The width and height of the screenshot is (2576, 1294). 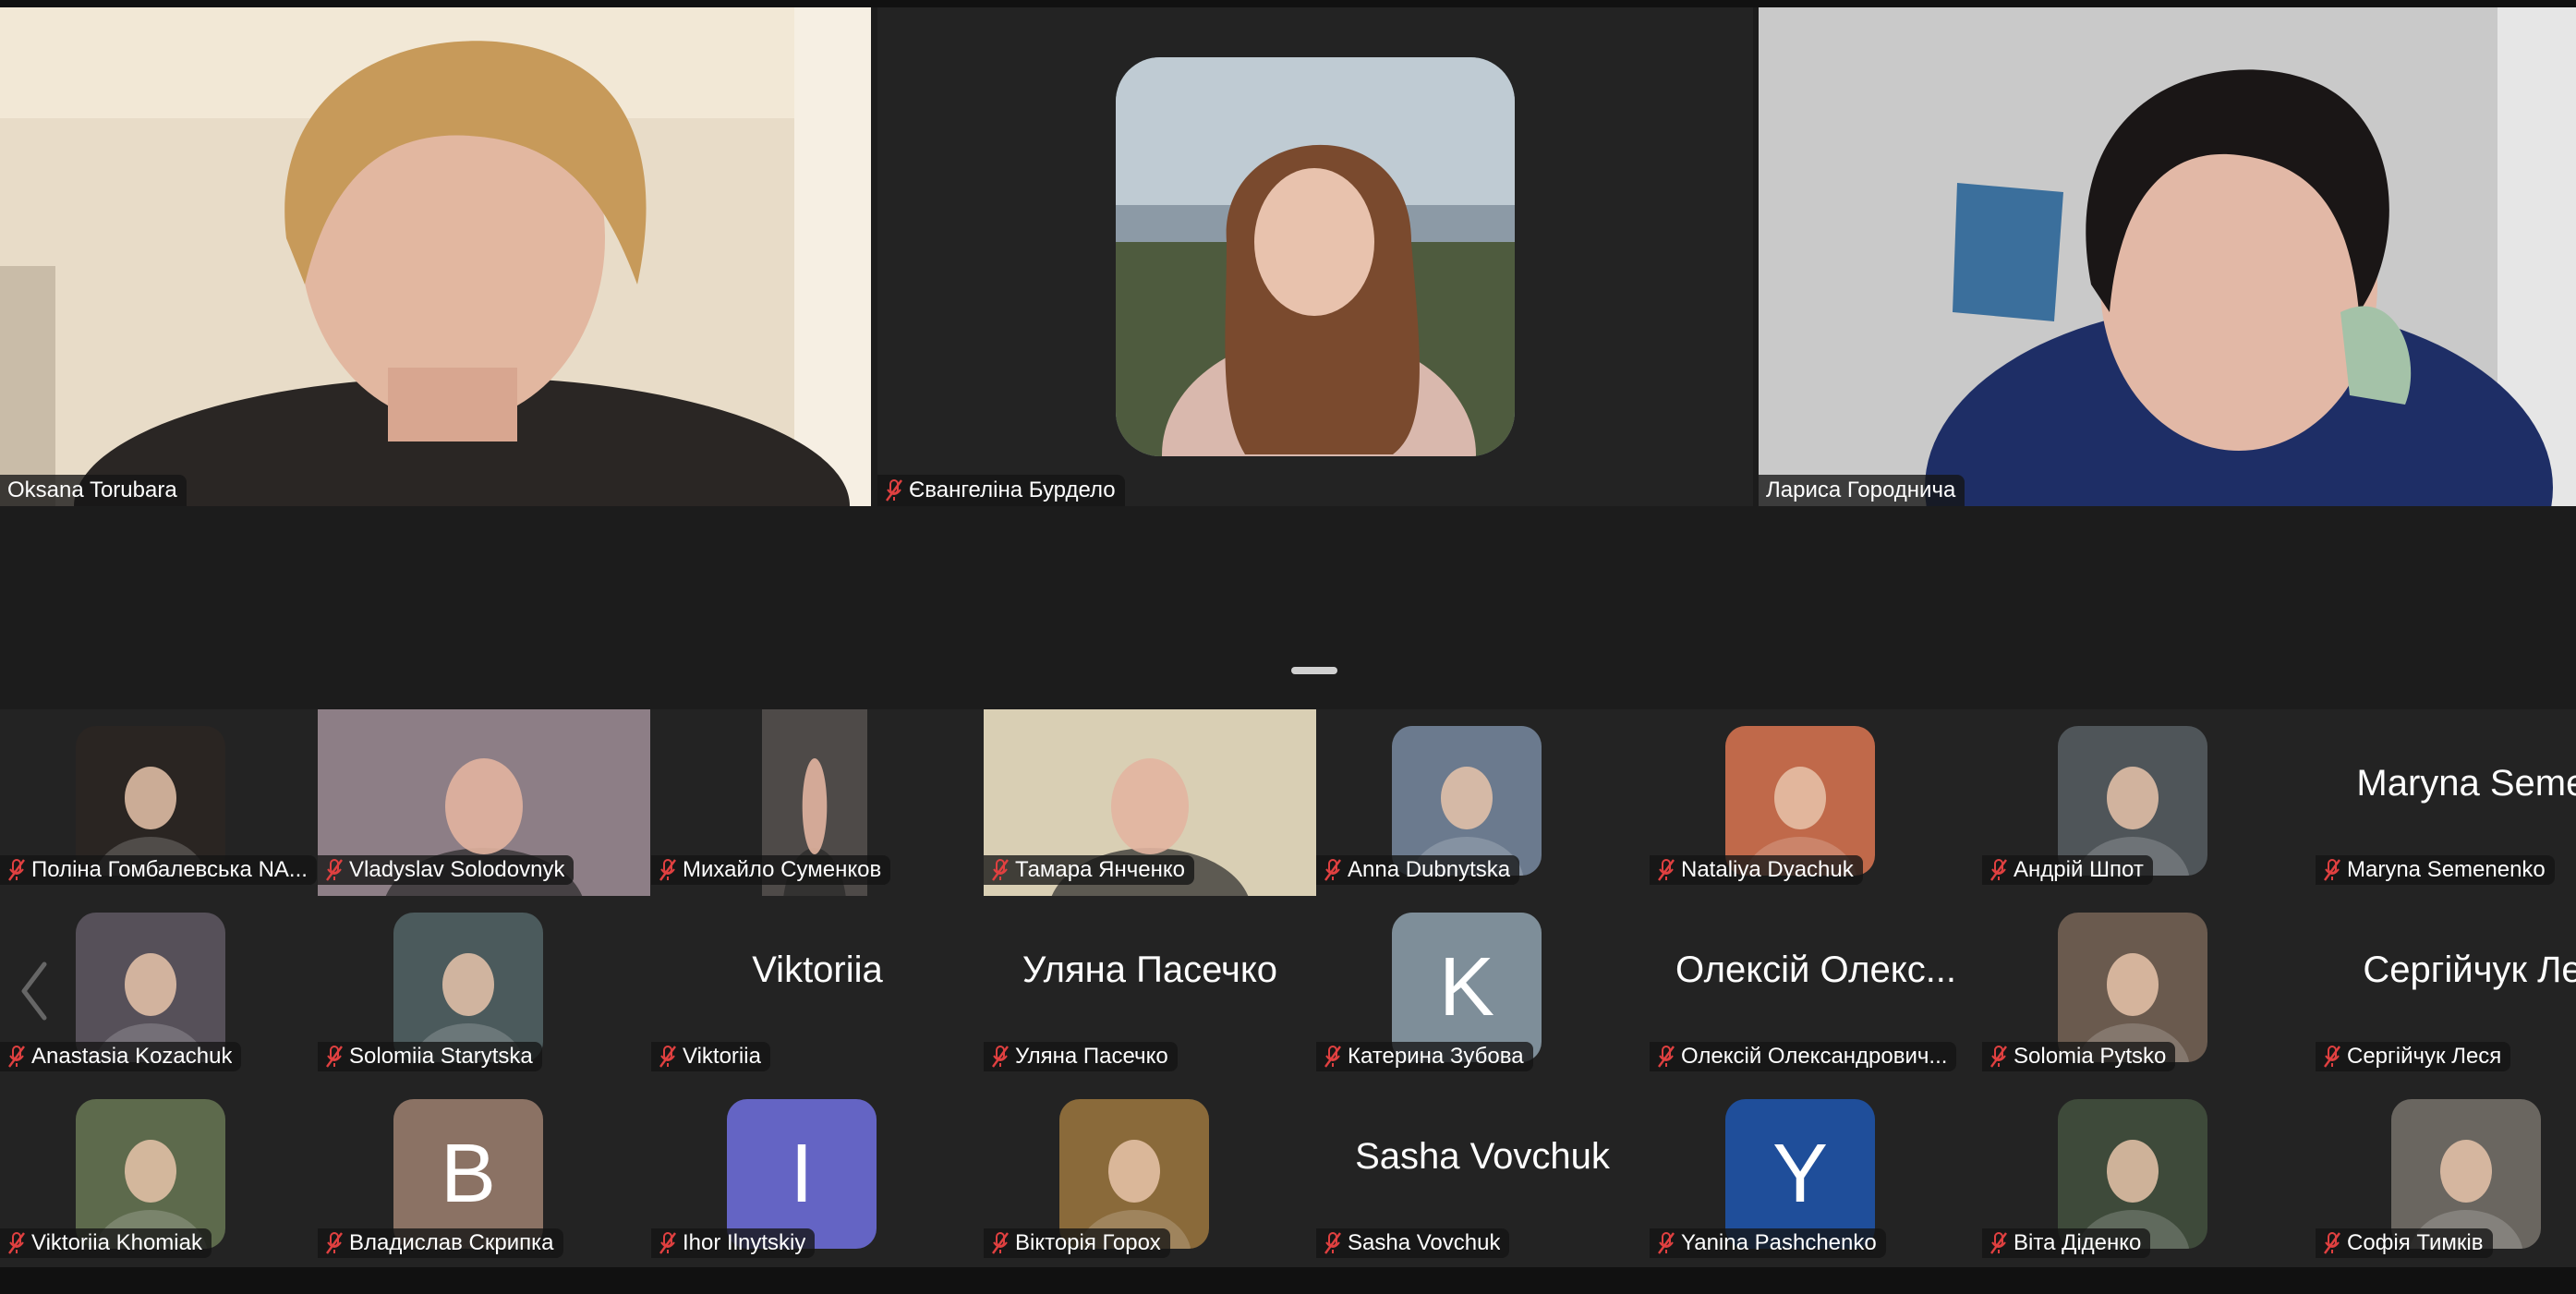 What do you see at coordinates (92, 490) in the screenshot?
I see `speaker-name: Oksana Torubara` at bounding box center [92, 490].